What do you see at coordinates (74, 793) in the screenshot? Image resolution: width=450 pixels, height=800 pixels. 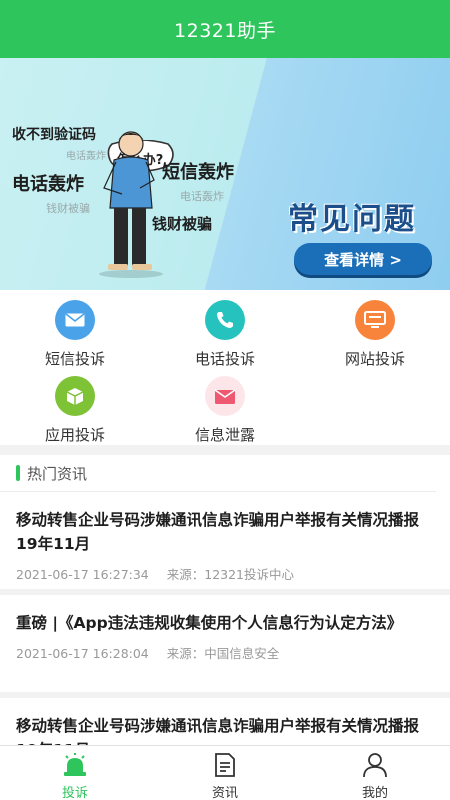 I see `tab-complaint-label: 投诉` at bounding box center [74, 793].